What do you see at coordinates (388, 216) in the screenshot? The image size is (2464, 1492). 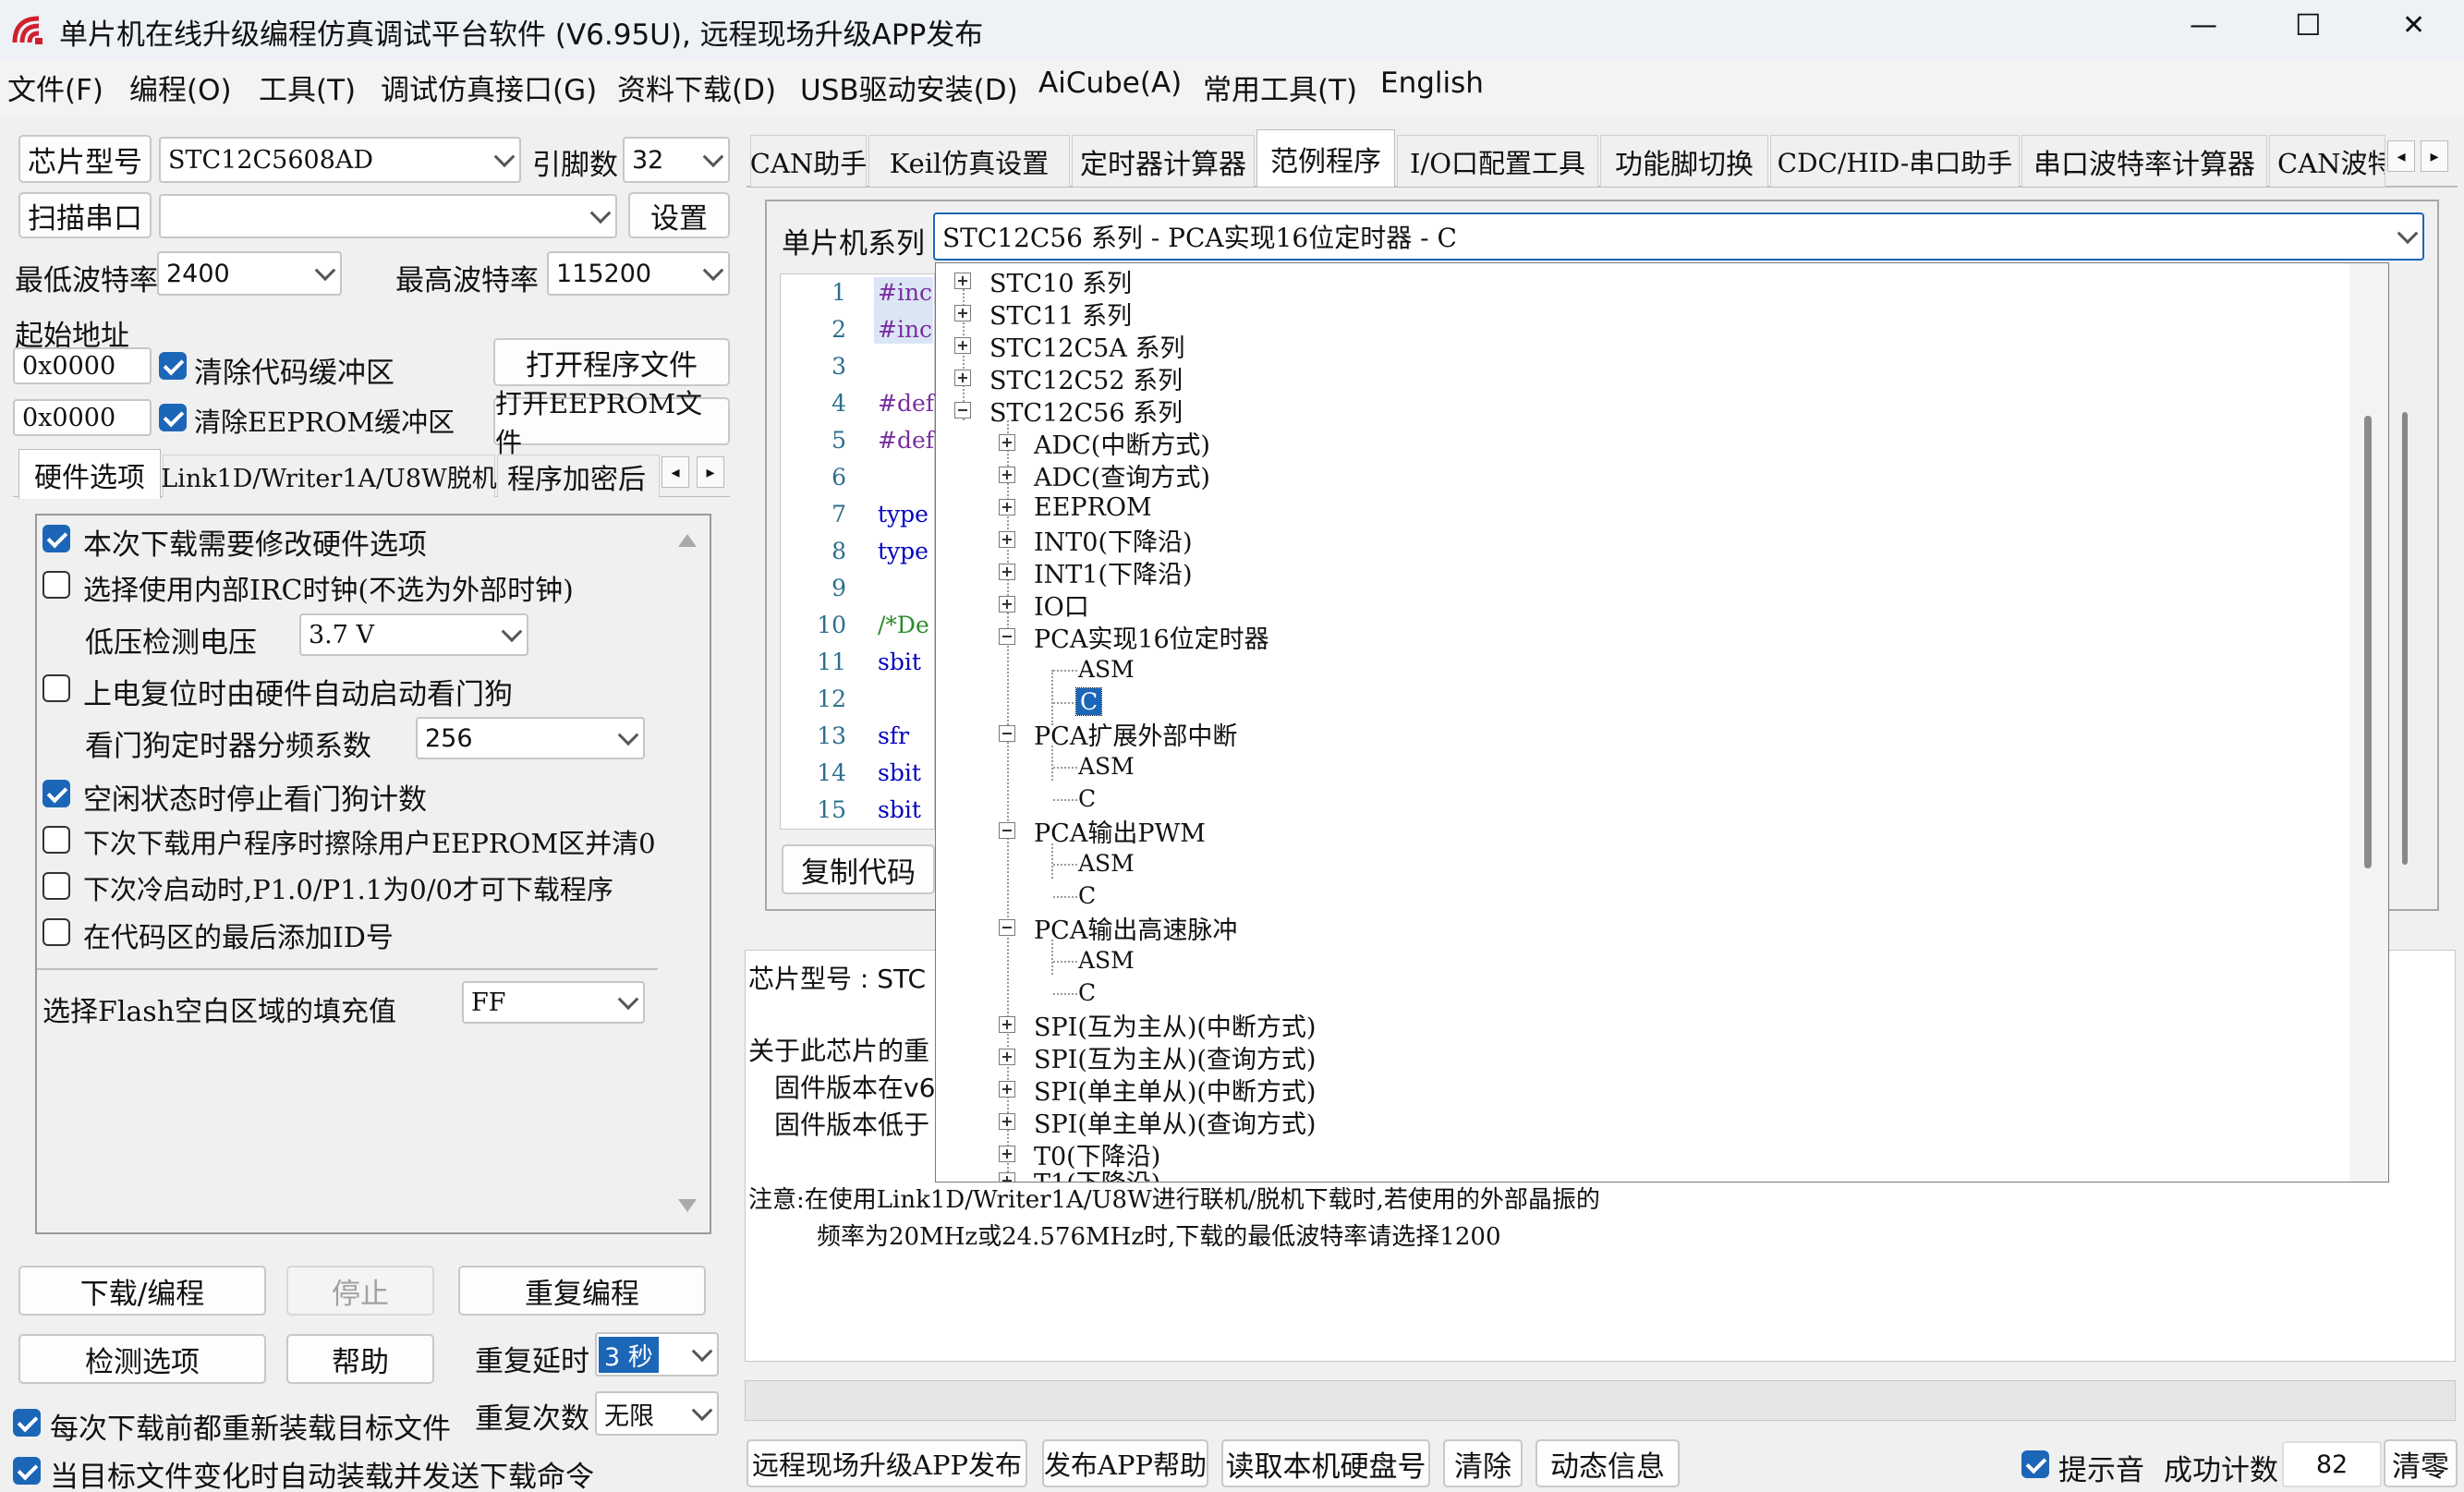 I see `serial-port-select` at bounding box center [388, 216].